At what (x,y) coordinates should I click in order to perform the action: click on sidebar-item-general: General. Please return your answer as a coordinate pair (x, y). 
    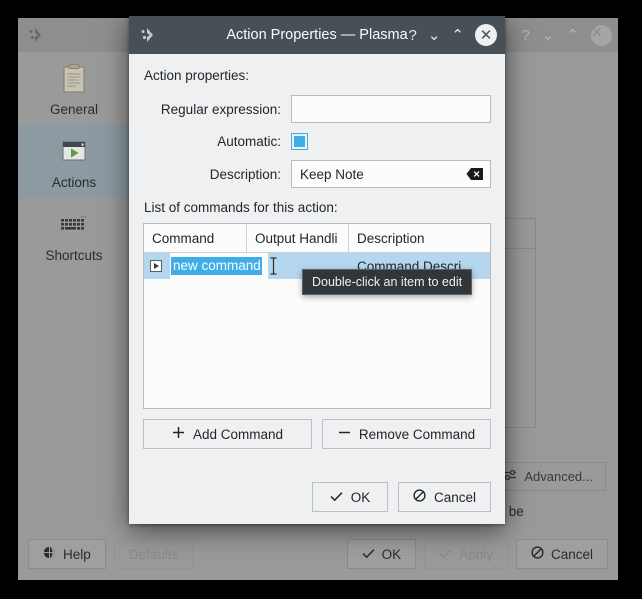
    Looking at the image, I should click on (74, 88).